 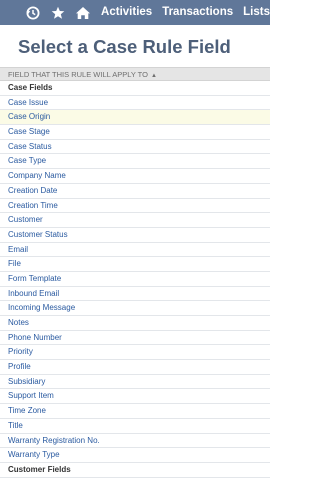 I want to click on top-navbar: Activities Transactions Lists, so click(x=135, y=12).